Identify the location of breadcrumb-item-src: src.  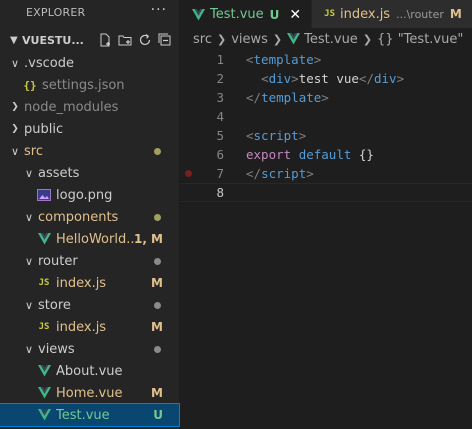
(202, 39).